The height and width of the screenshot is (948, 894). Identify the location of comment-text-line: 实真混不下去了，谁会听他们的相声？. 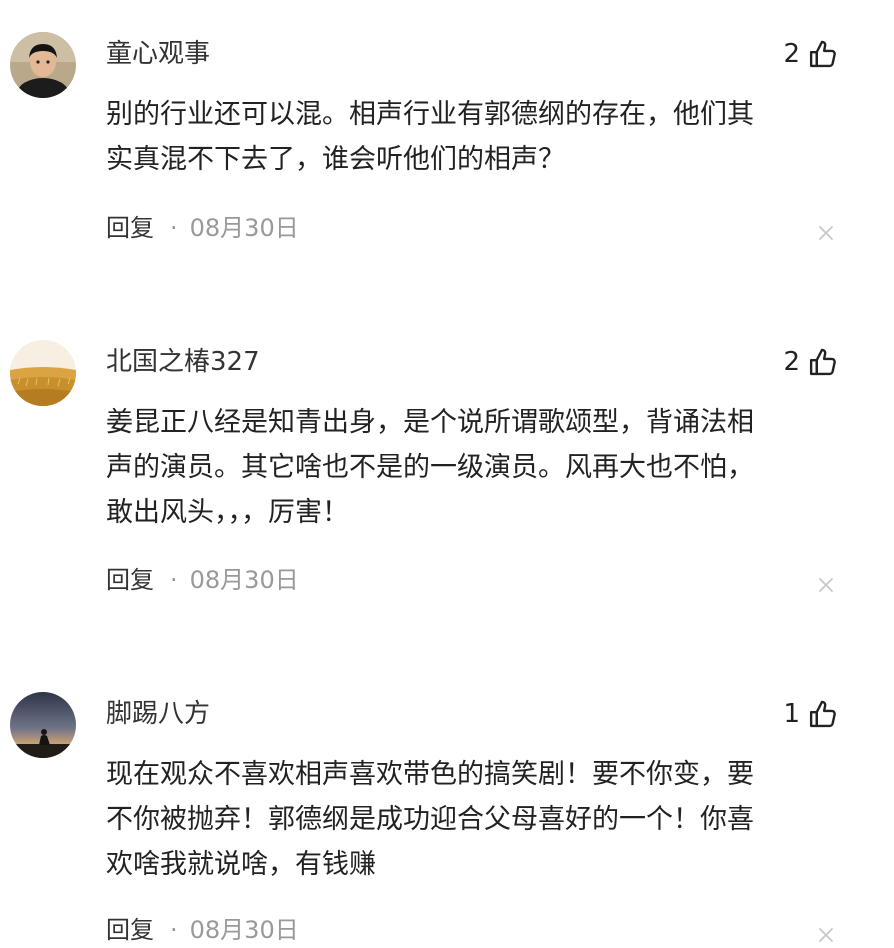
(335, 159).